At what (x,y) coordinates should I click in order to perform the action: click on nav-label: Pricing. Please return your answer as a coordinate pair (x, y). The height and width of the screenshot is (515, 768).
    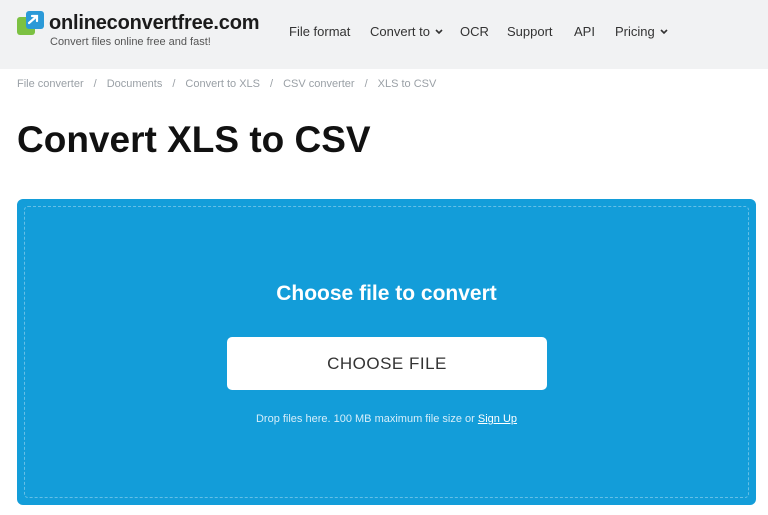
    Looking at the image, I should click on (635, 31).